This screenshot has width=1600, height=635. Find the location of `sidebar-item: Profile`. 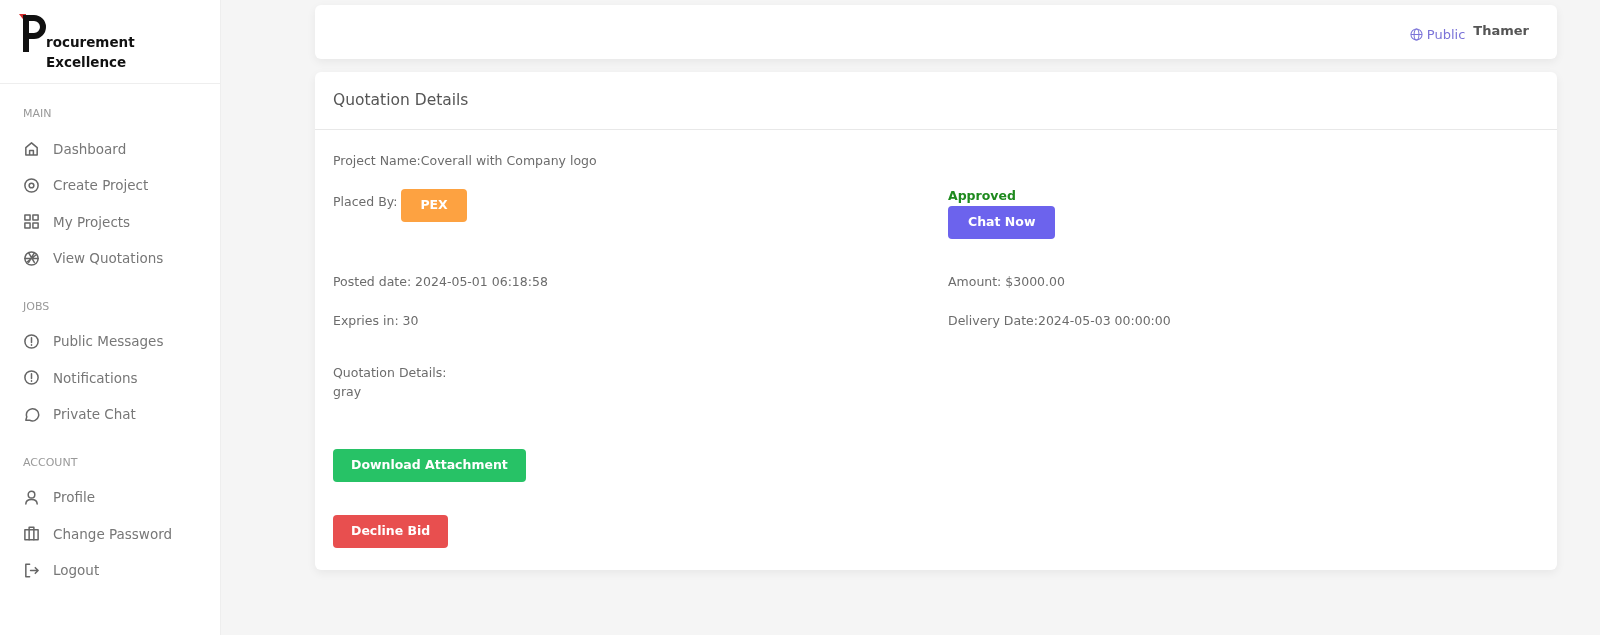

sidebar-item: Profile is located at coordinates (110, 497).